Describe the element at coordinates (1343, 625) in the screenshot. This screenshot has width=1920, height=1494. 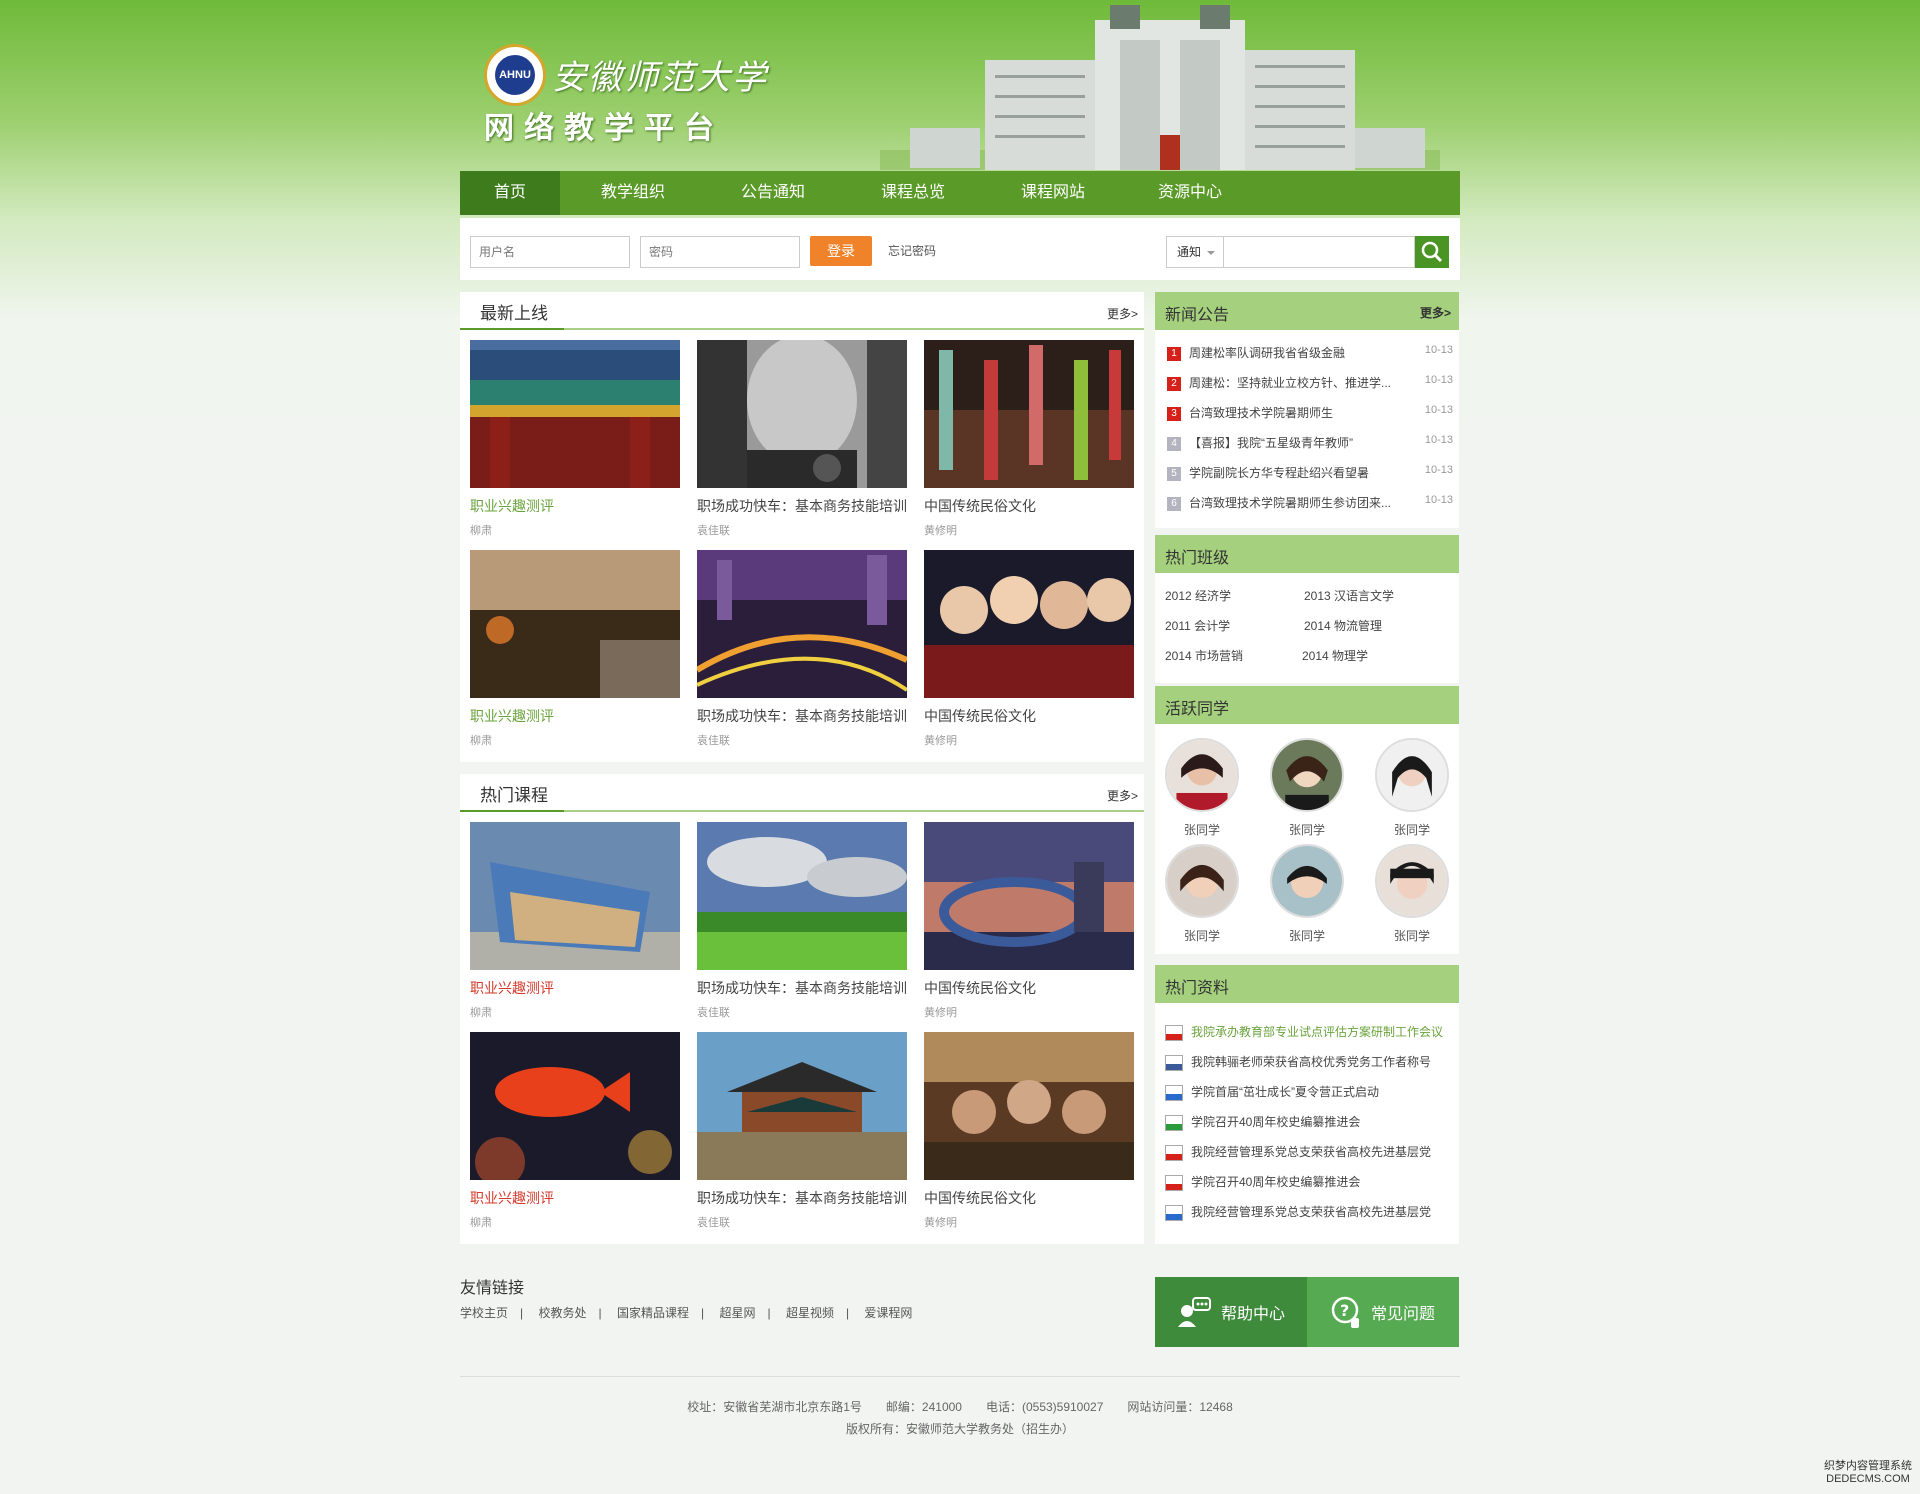
I see `class-link: 2014 物流管理` at that location.